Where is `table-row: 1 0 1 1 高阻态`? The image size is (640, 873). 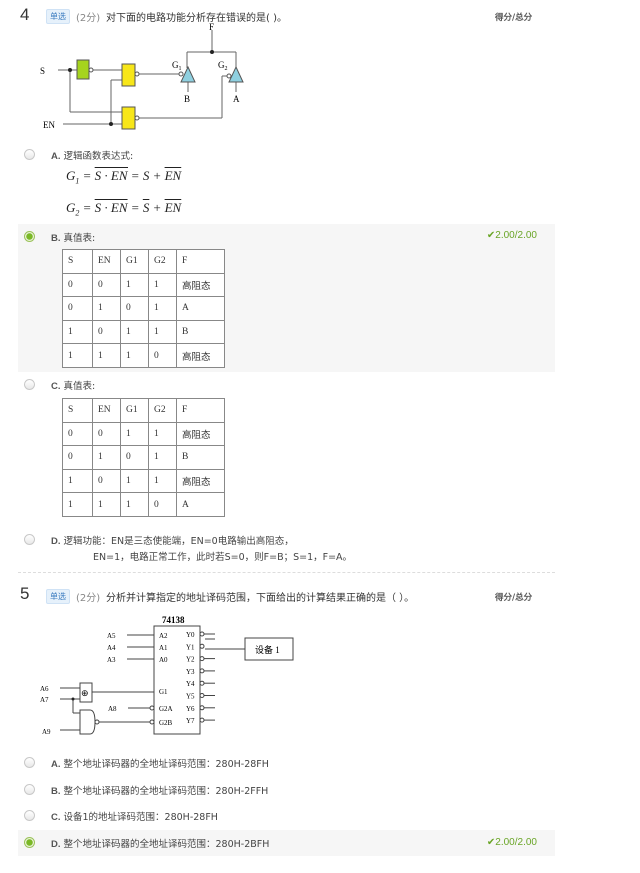
table-row: 1 0 1 1 高阻态 is located at coordinates (143, 481).